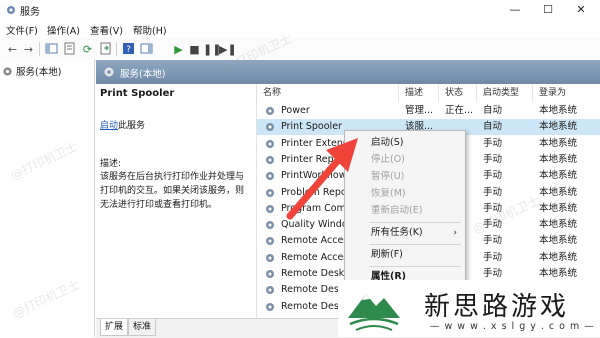 The image size is (600, 338). Describe the element at coordinates (328, 93) in the screenshot. I see `column-header-name: 名称` at that location.